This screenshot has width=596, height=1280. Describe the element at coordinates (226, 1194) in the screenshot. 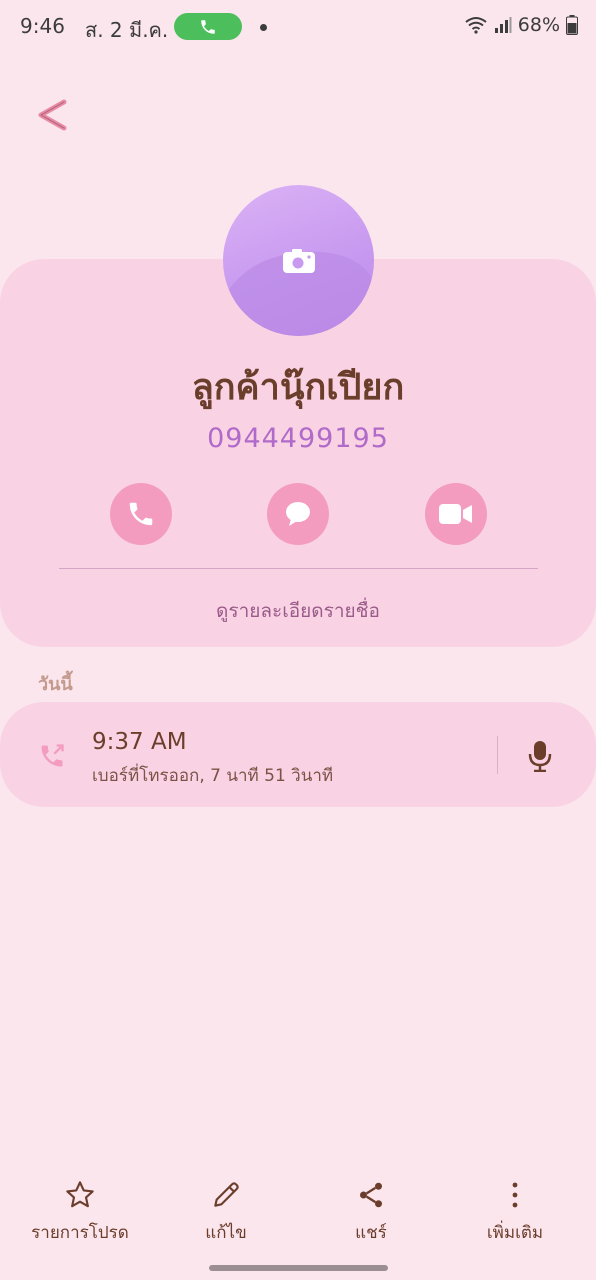

I see `pencil-icon` at that location.